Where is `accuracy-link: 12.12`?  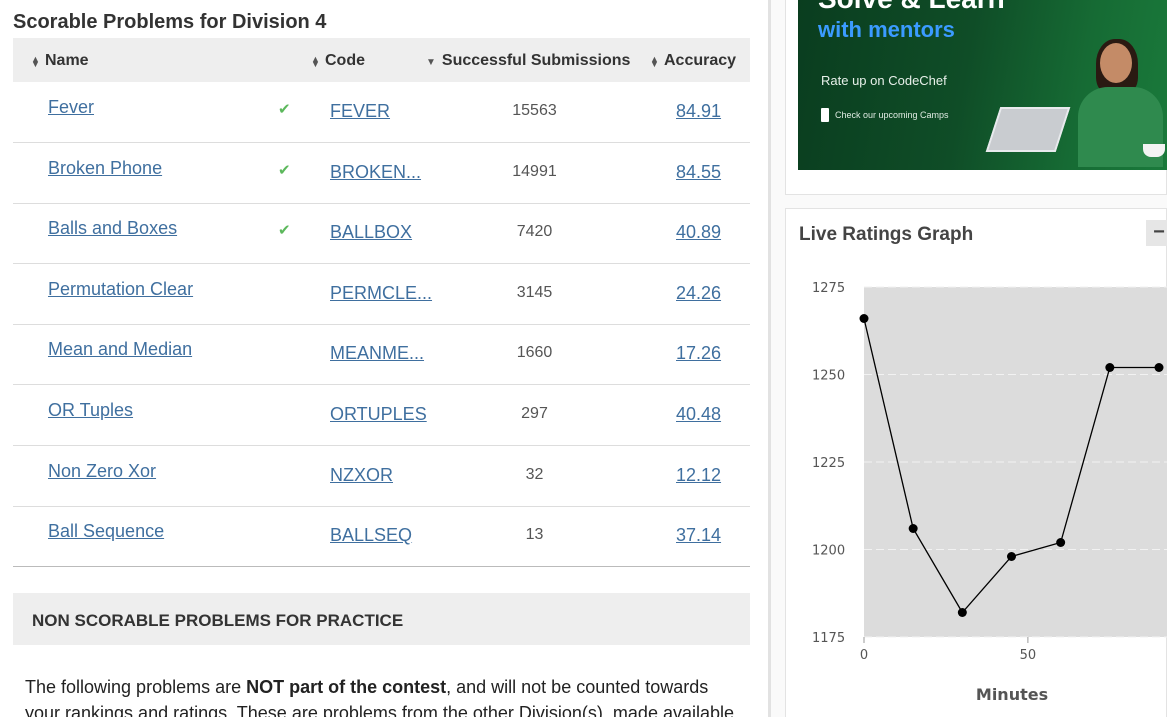
accuracy-link: 12.12 is located at coordinates (698, 475).